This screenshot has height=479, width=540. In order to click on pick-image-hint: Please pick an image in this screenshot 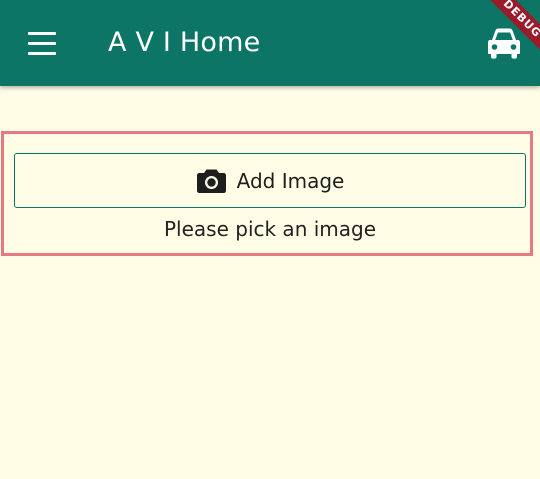, I will do `click(270, 229)`.